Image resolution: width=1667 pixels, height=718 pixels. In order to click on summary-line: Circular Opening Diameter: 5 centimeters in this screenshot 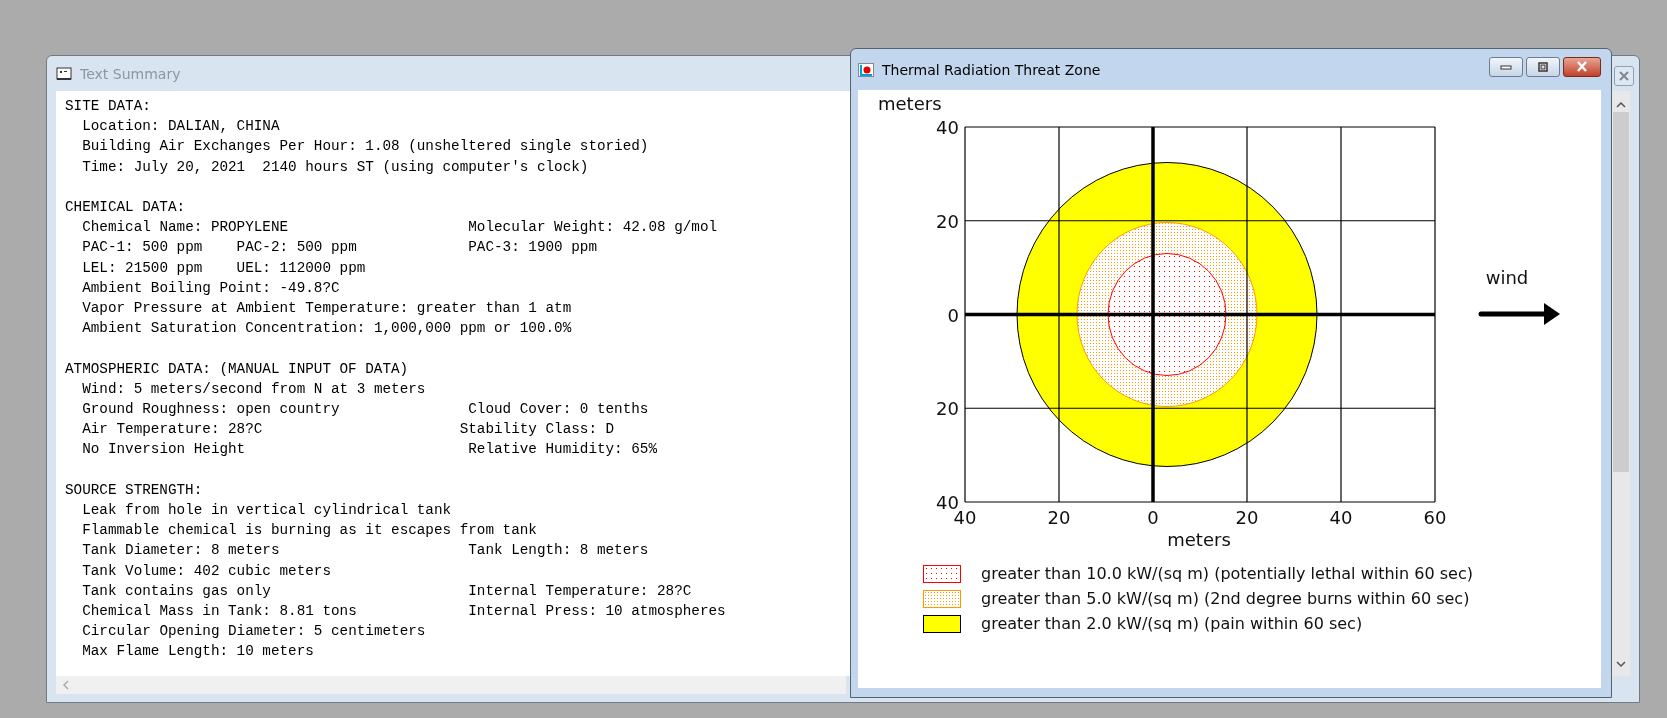, I will do `click(253, 632)`.